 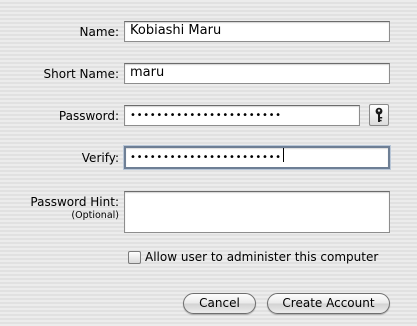 What do you see at coordinates (219, 303) in the screenshot?
I see `cancel-button: Cancel` at bounding box center [219, 303].